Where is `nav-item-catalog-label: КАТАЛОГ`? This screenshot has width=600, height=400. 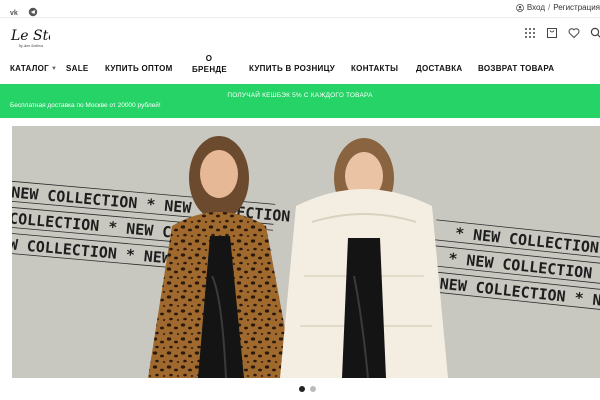
nav-item-catalog-label: КАТАЛОГ is located at coordinates (29, 68).